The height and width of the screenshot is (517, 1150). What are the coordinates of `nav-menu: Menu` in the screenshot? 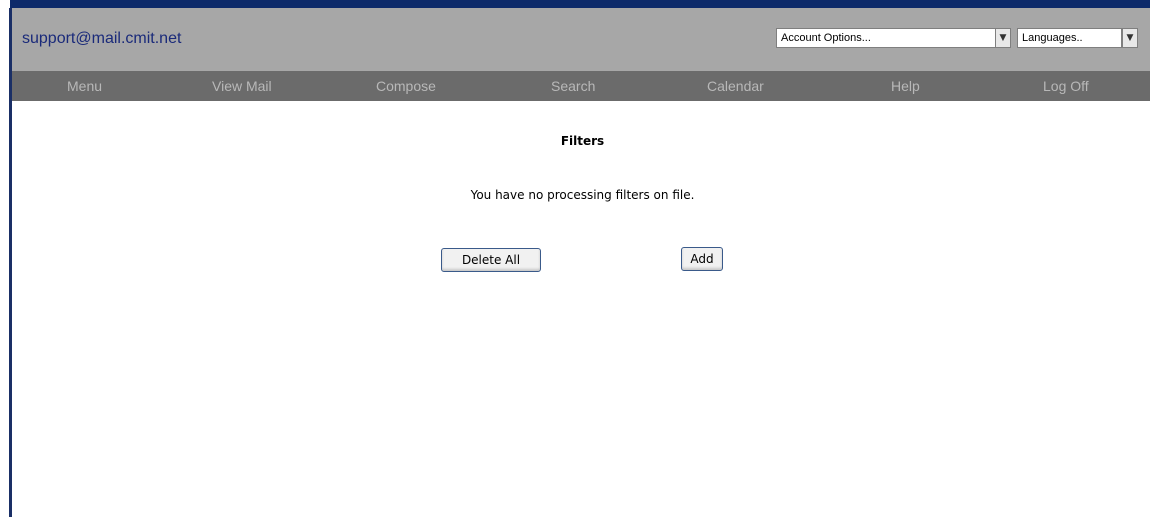 It's located at (84, 86).